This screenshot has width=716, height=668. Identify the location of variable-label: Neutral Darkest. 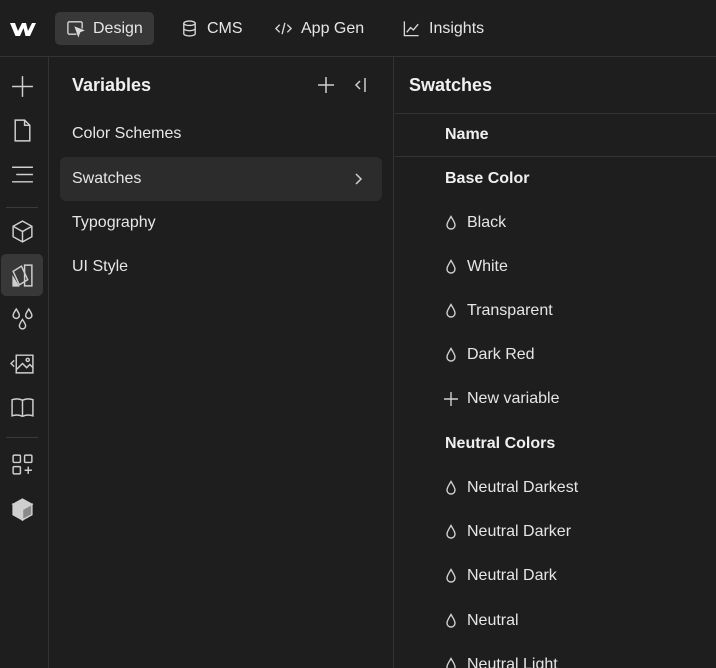
(523, 487).